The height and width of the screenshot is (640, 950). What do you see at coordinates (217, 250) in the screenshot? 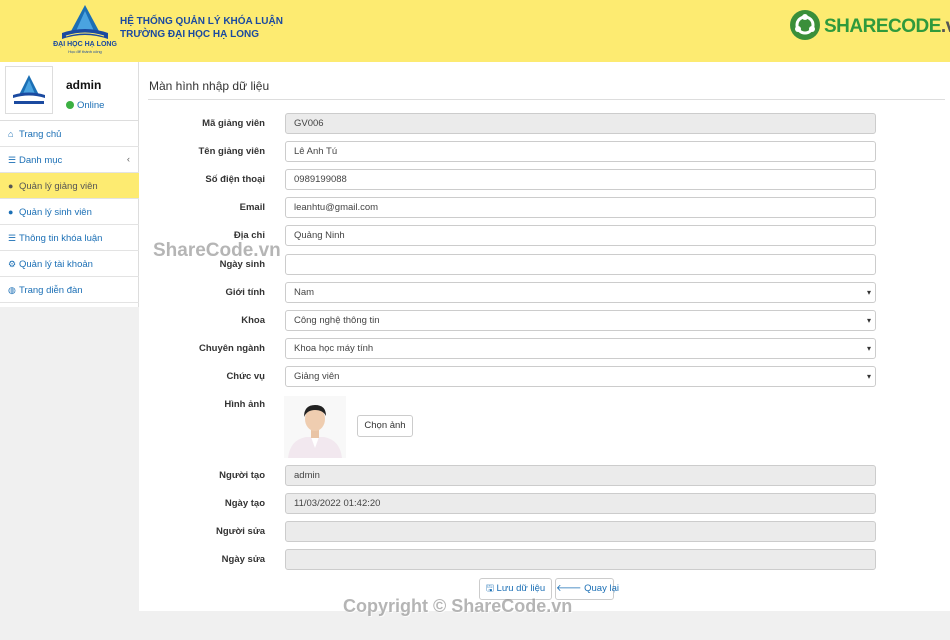
I see `watermark: ShareCode.vn` at bounding box center [217, 250].